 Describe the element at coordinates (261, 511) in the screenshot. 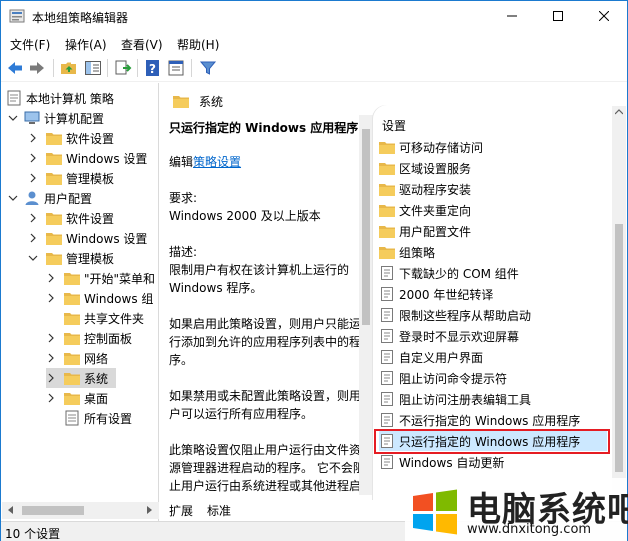

I see `view-tabs: 扩展 标准` at that location.